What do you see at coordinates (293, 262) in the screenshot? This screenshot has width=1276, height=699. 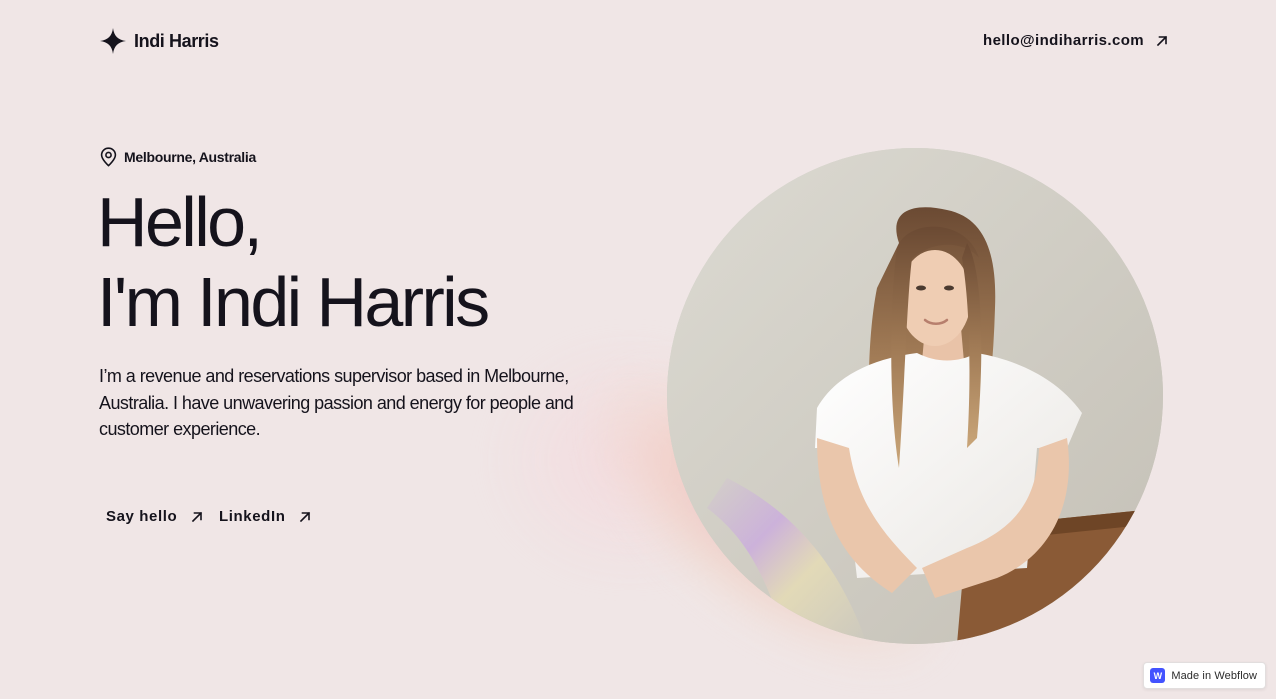 I see `hero-title: Hello, I'm Indi Harris` at bounding box center [293, 262].